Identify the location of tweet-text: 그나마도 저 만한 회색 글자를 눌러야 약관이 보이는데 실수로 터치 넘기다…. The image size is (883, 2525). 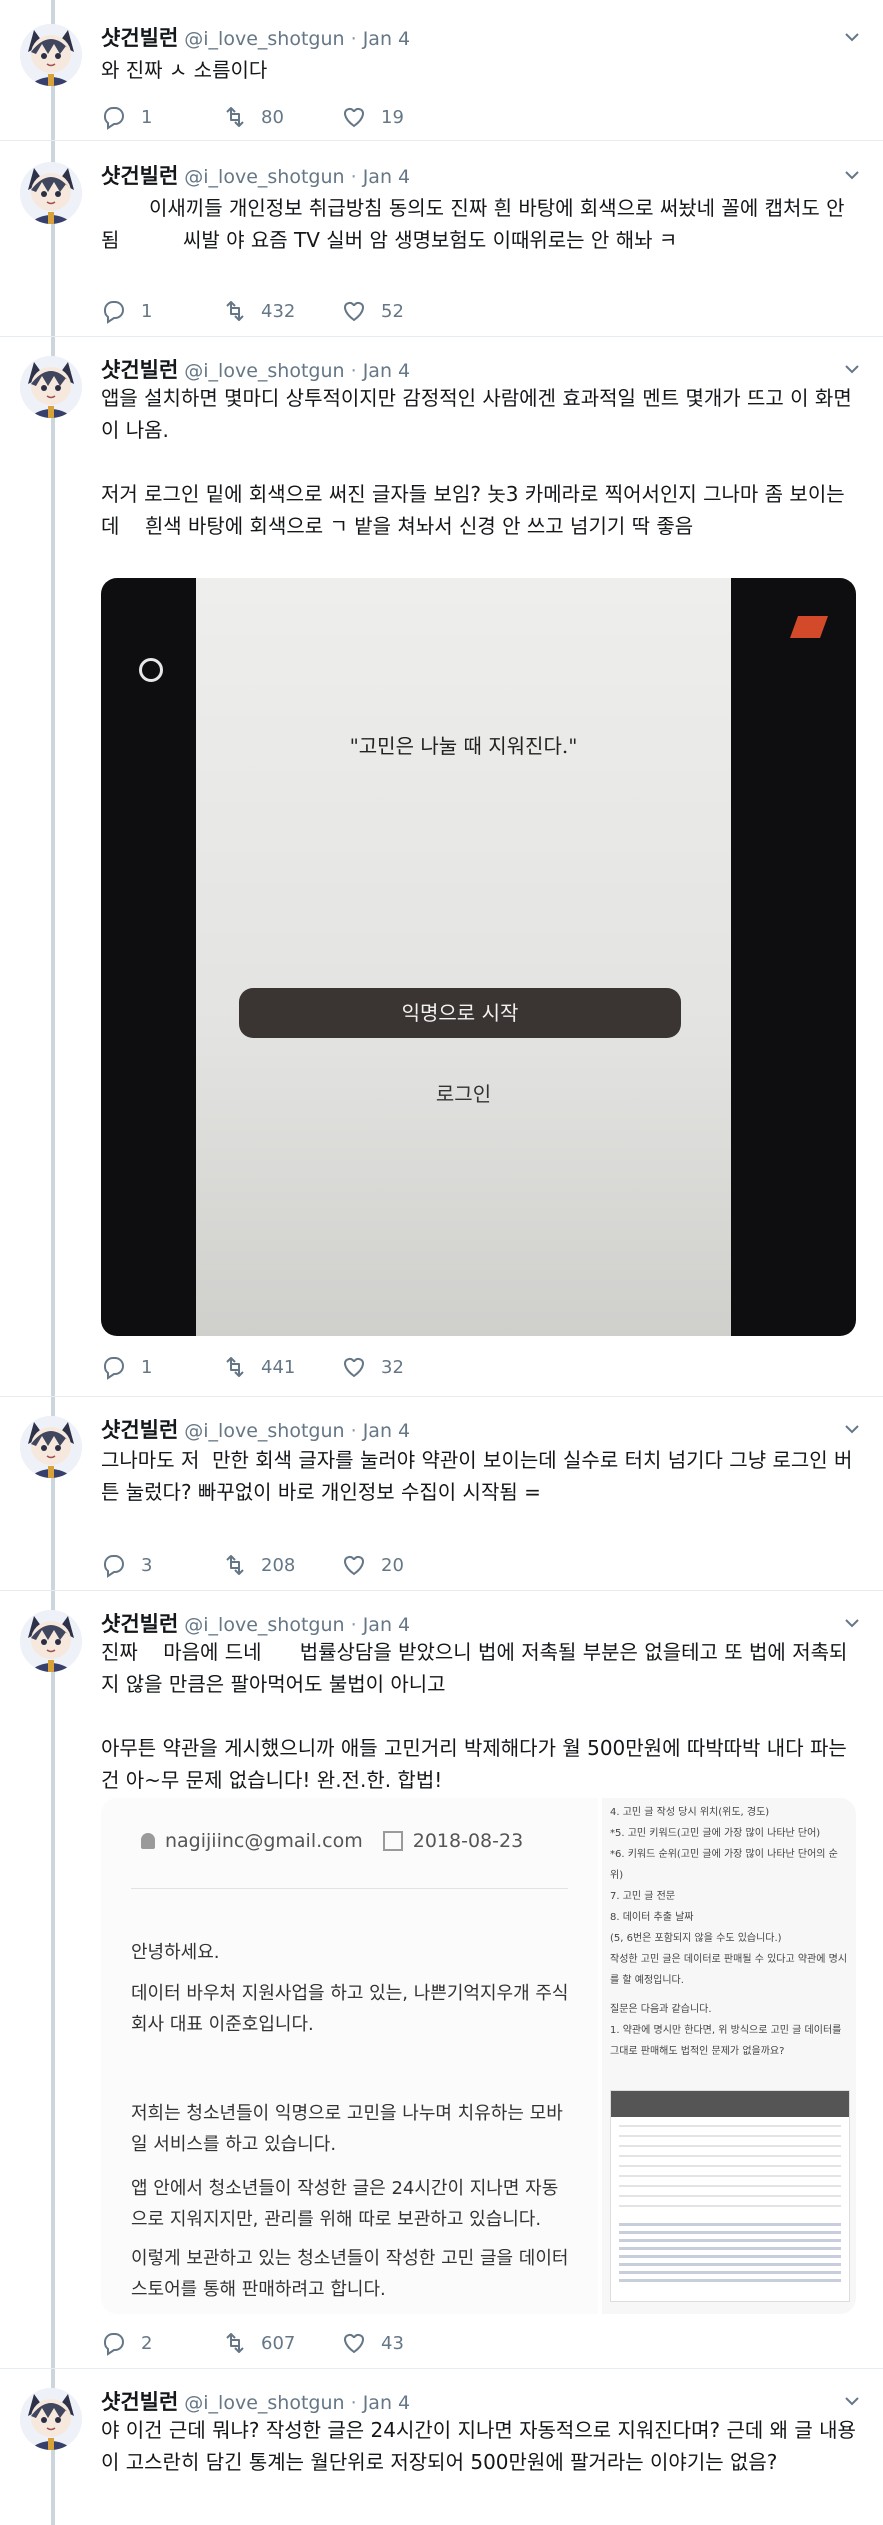
(477, 1476).